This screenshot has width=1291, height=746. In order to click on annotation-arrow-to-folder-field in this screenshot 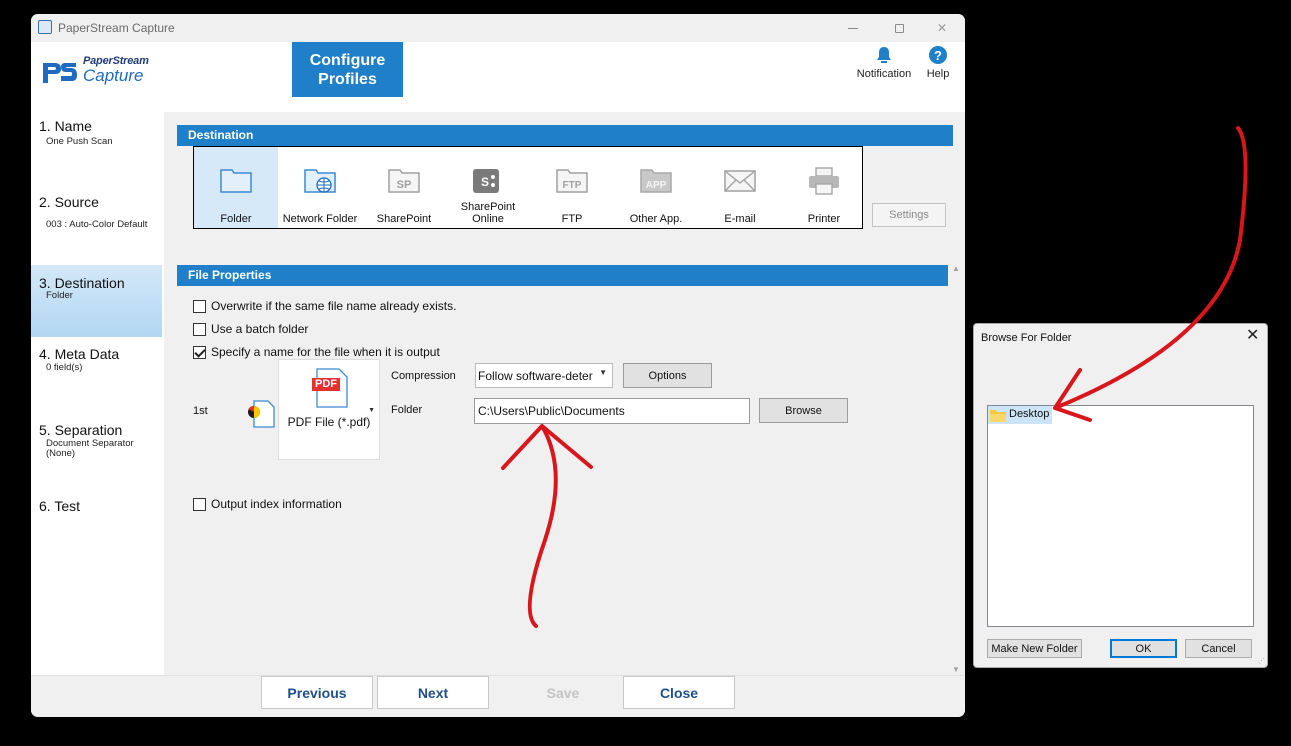, I will do `click(547, 526)`.